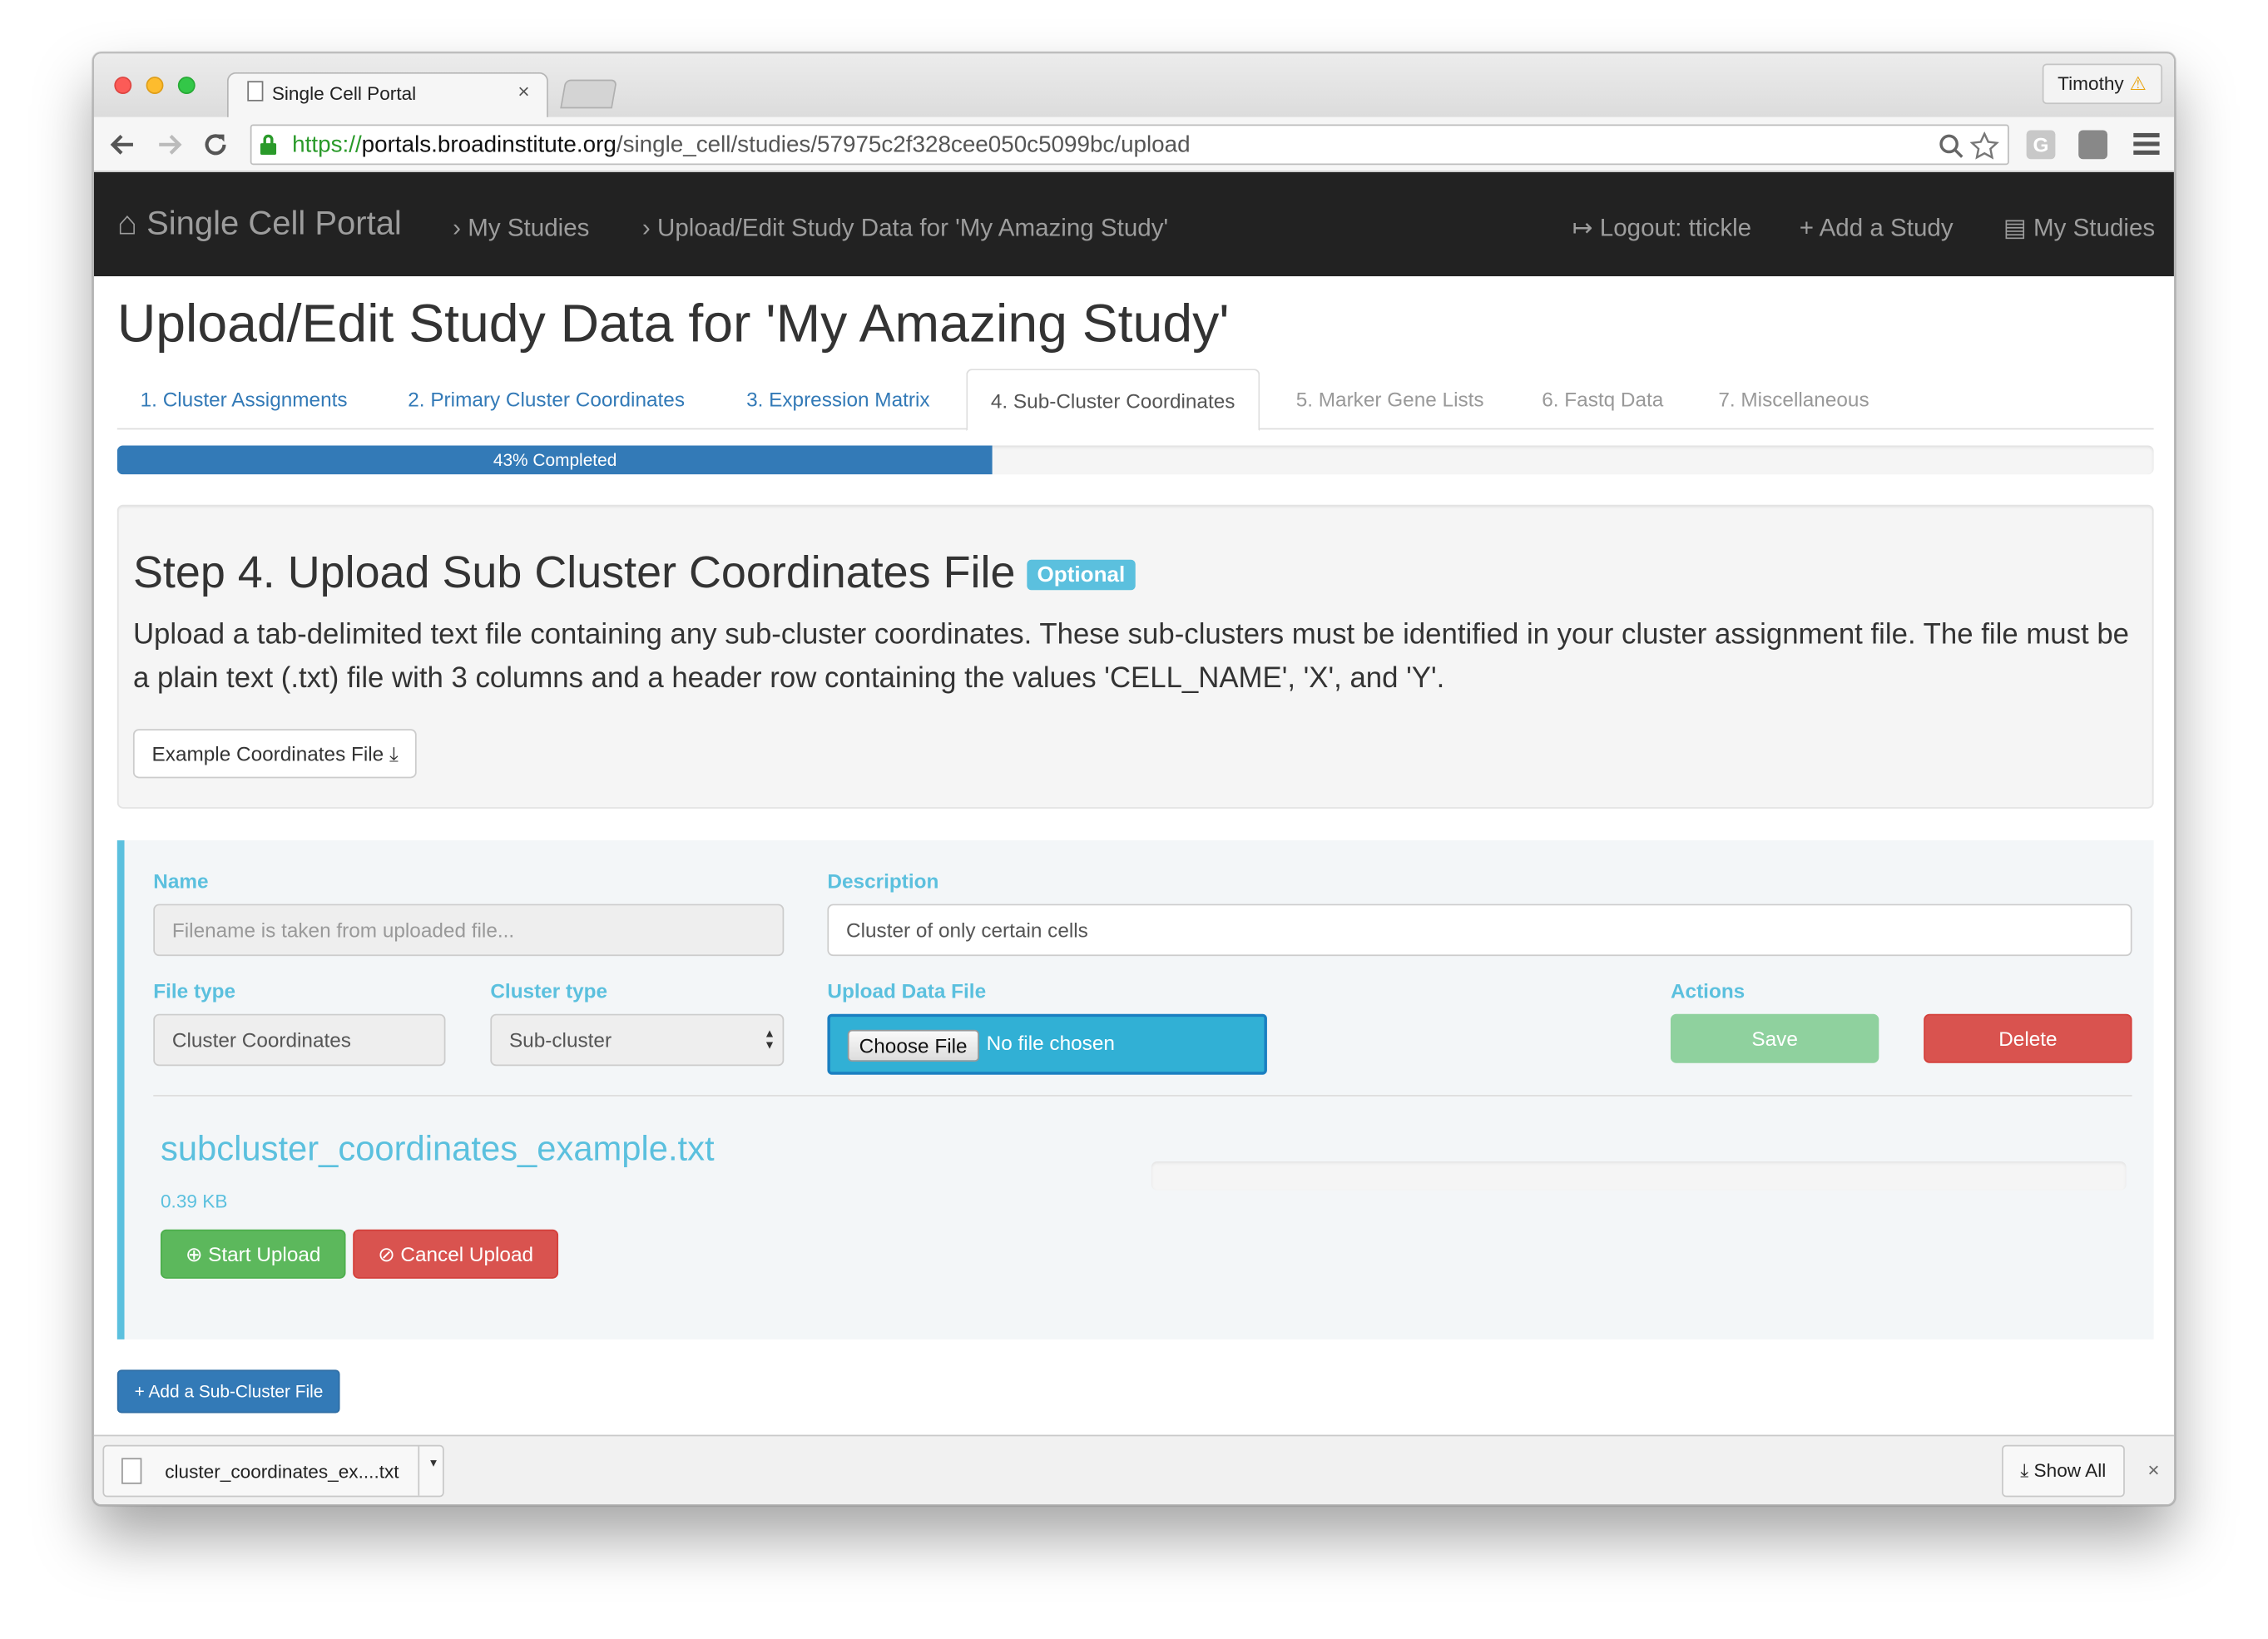 This screenshot has height=1639, width=2268. Describe the element at coordinates (1708, 990) in the screenshot. I see `actions-label: Actions` at that location.